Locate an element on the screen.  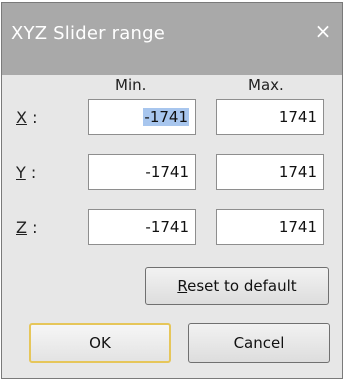
ok-label: OK is located at coordinates (100, 343).